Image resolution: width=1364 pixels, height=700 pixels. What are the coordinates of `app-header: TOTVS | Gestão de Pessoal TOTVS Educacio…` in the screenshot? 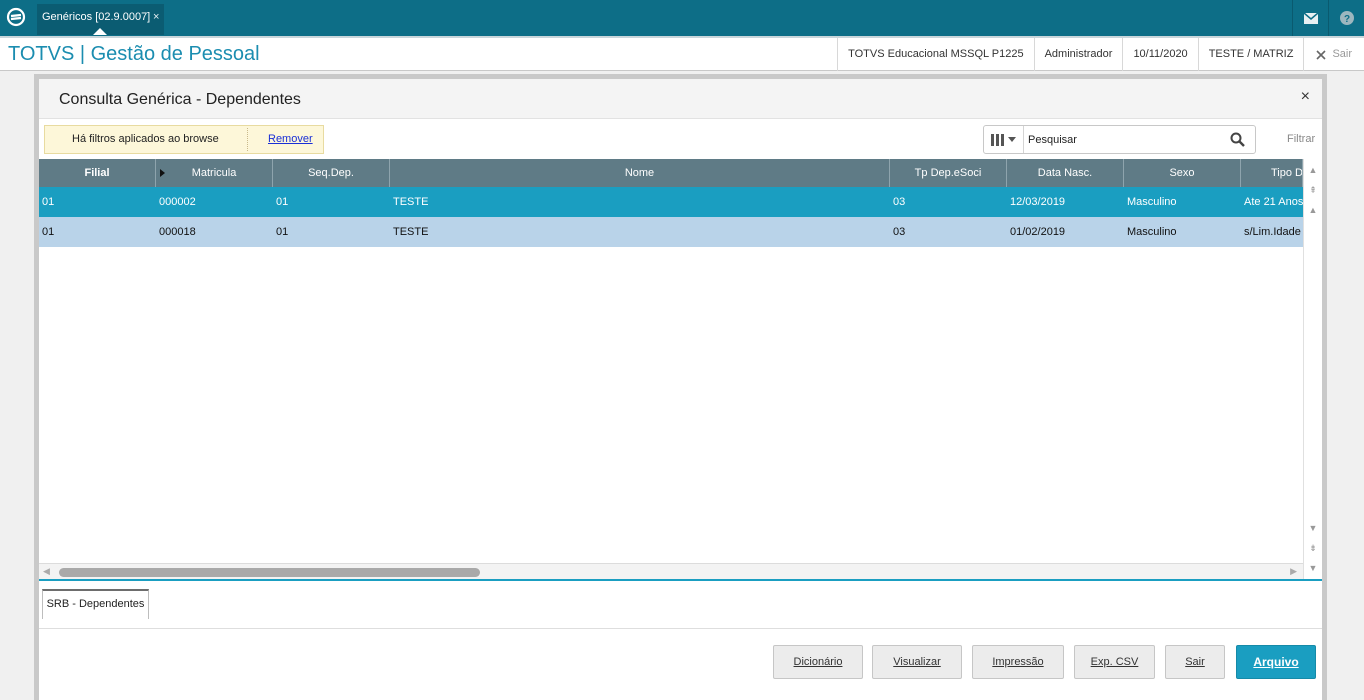 It's located at (682, 53).